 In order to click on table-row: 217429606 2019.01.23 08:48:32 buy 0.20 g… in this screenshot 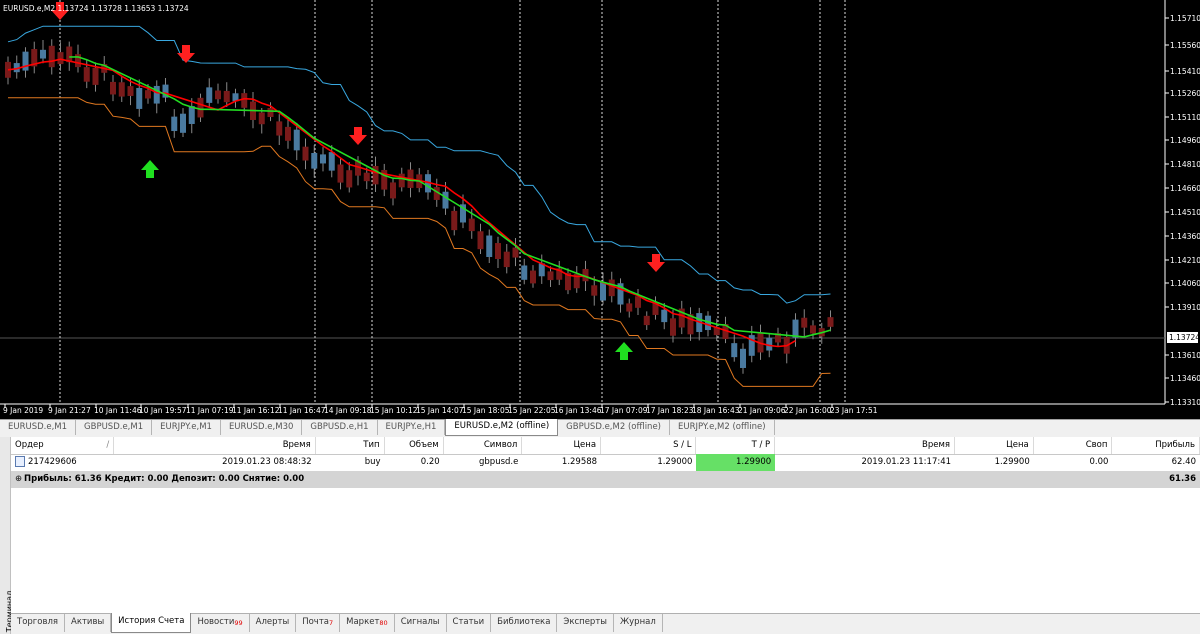, I will do `click(605, 462)`.